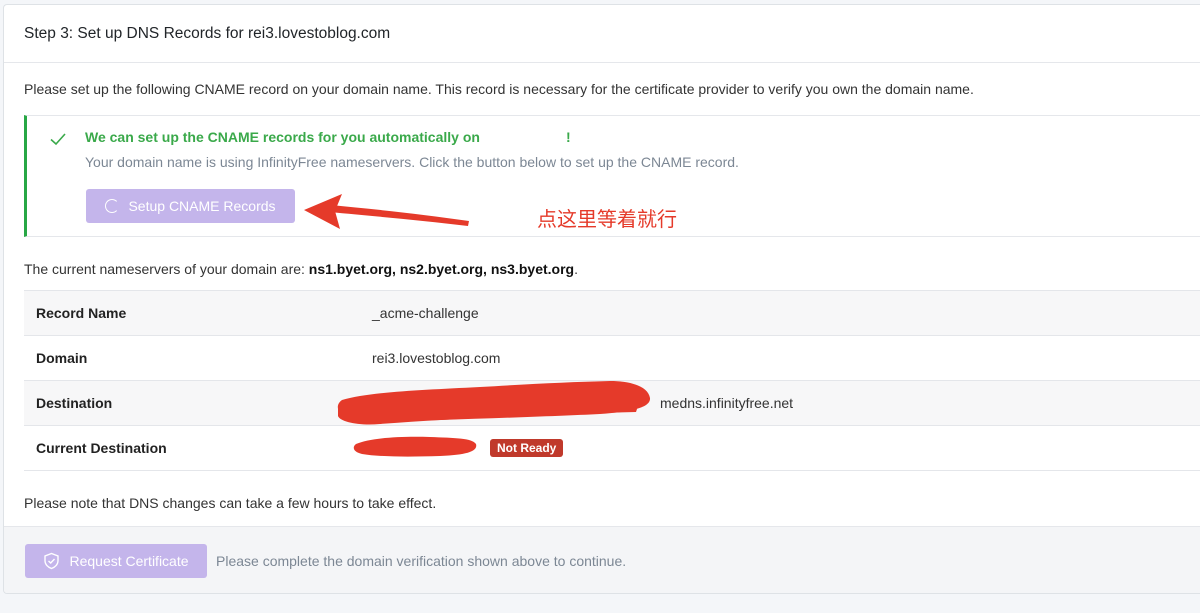 The image size is (1200, 613). I want to click on status-badge: Not Ready, so click(527, 448).